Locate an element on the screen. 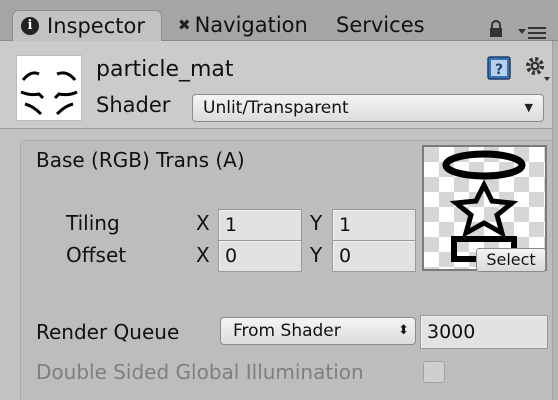 The image size is (558, 400). tab-services-label: Services is located at coordinates (380, 25).